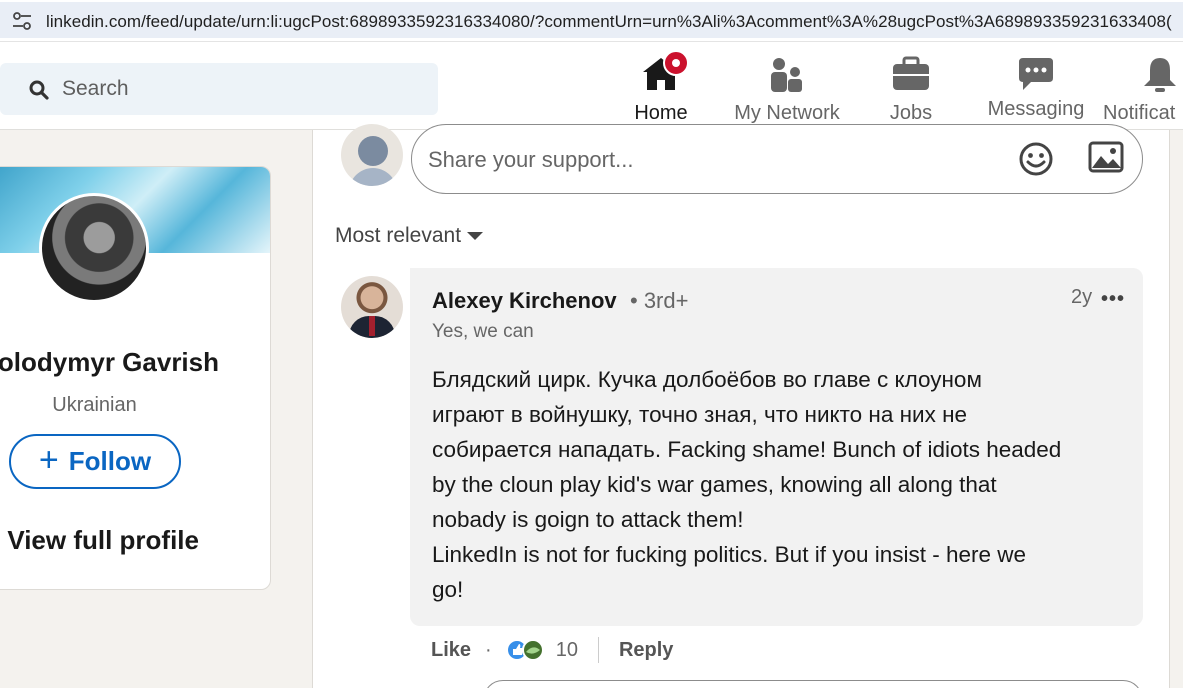 This screenshot has height=688, width=1183. I want to click on sort-dropdown: Most relevant, so click(409, 236).